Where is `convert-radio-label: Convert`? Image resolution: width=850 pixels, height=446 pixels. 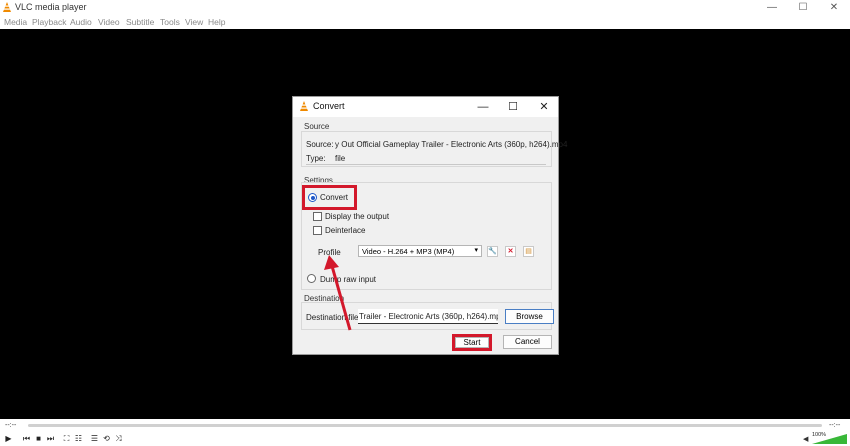
convert-radio-label: Convert is located at coordinates (334, 197).